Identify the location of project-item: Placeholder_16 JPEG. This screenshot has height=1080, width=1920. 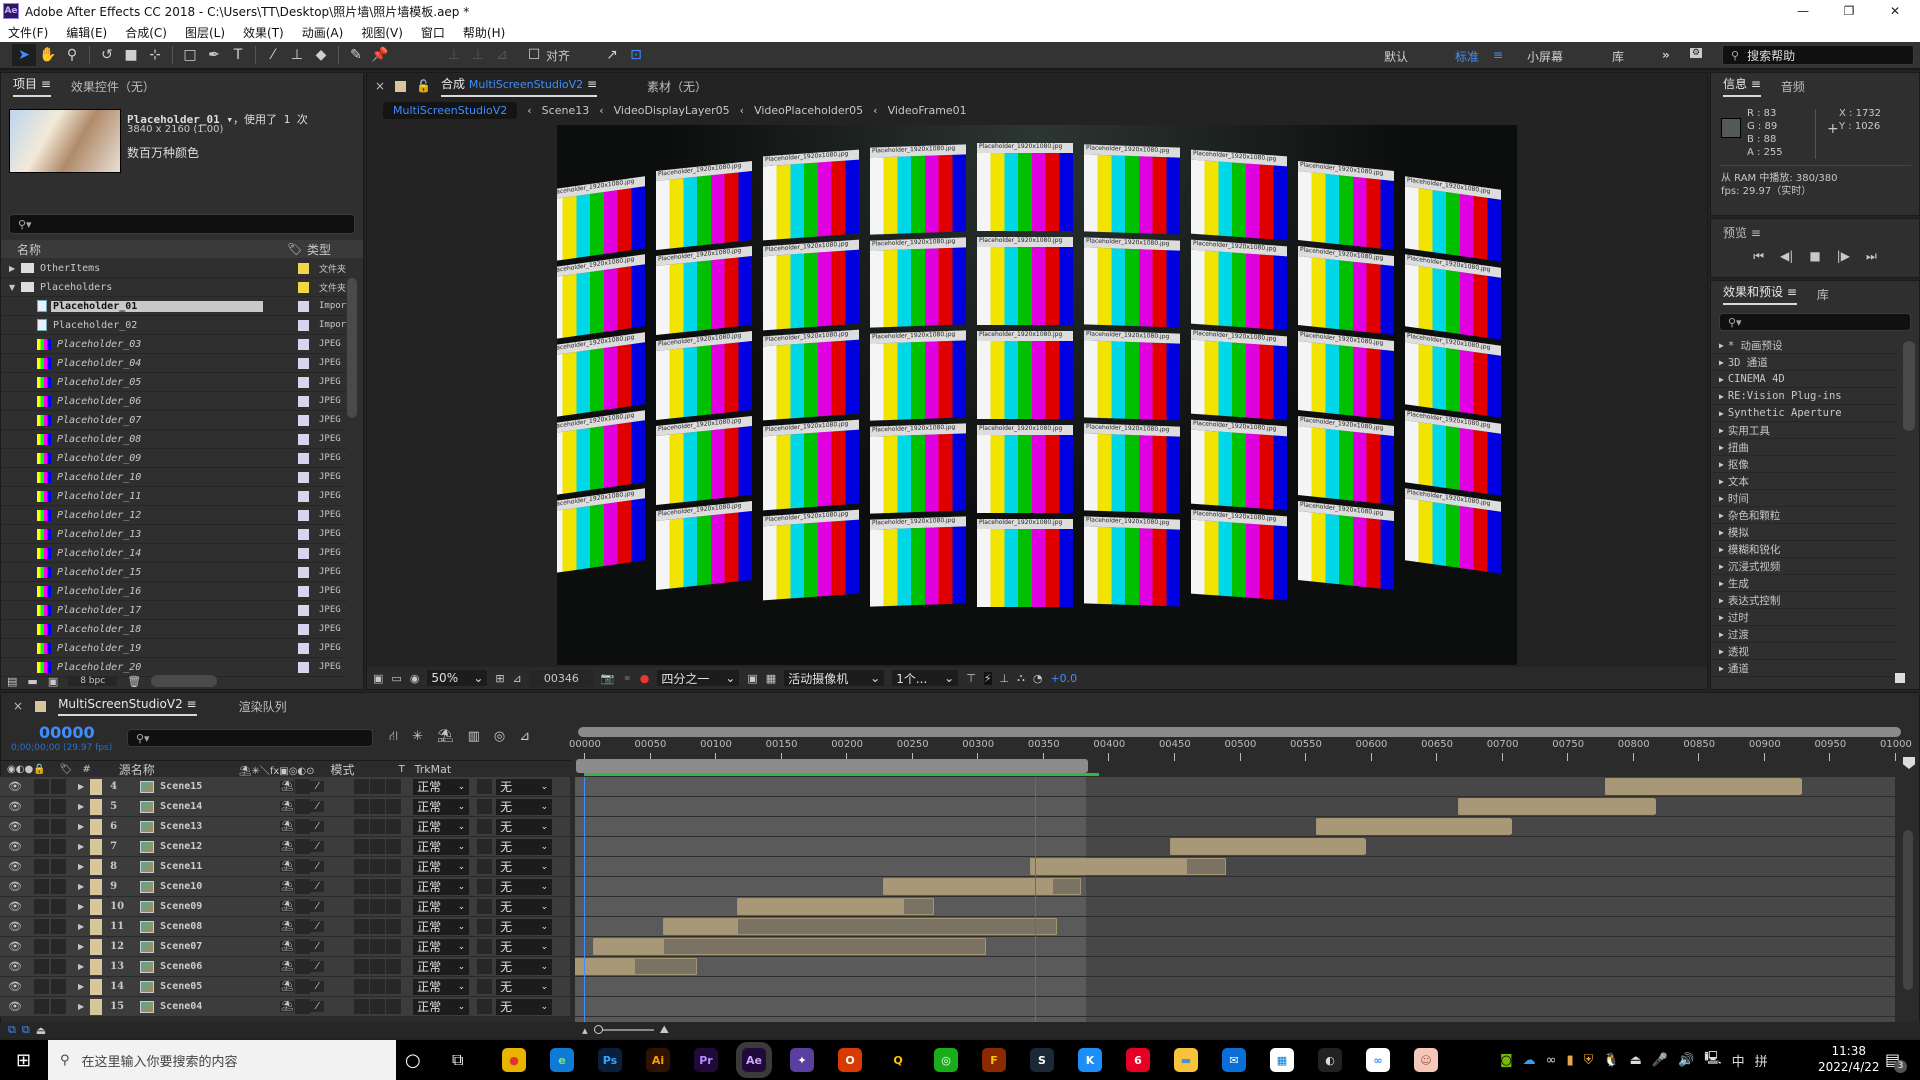
(174, 591).